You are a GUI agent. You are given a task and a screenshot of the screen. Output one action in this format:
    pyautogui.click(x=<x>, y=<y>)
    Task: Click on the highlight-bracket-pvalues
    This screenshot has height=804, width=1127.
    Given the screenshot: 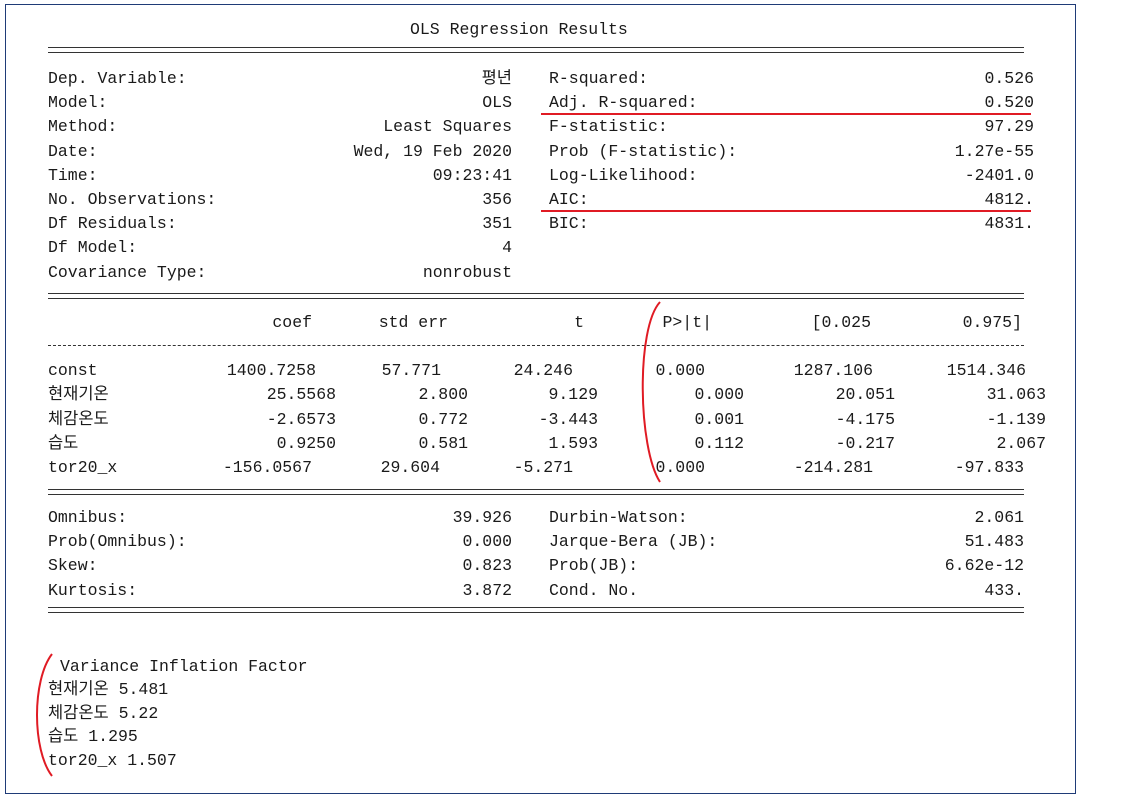 What is the action you would take?
    pyautogui.click(x=651, y=392)
    